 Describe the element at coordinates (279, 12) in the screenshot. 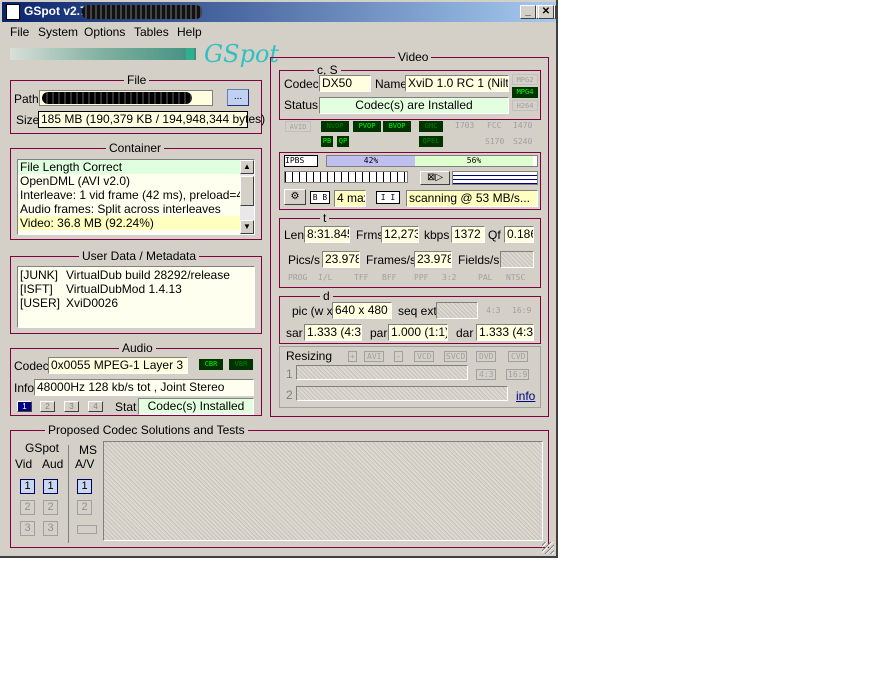

I see `title-bar: GSpot v2.70a _ □` at that location.